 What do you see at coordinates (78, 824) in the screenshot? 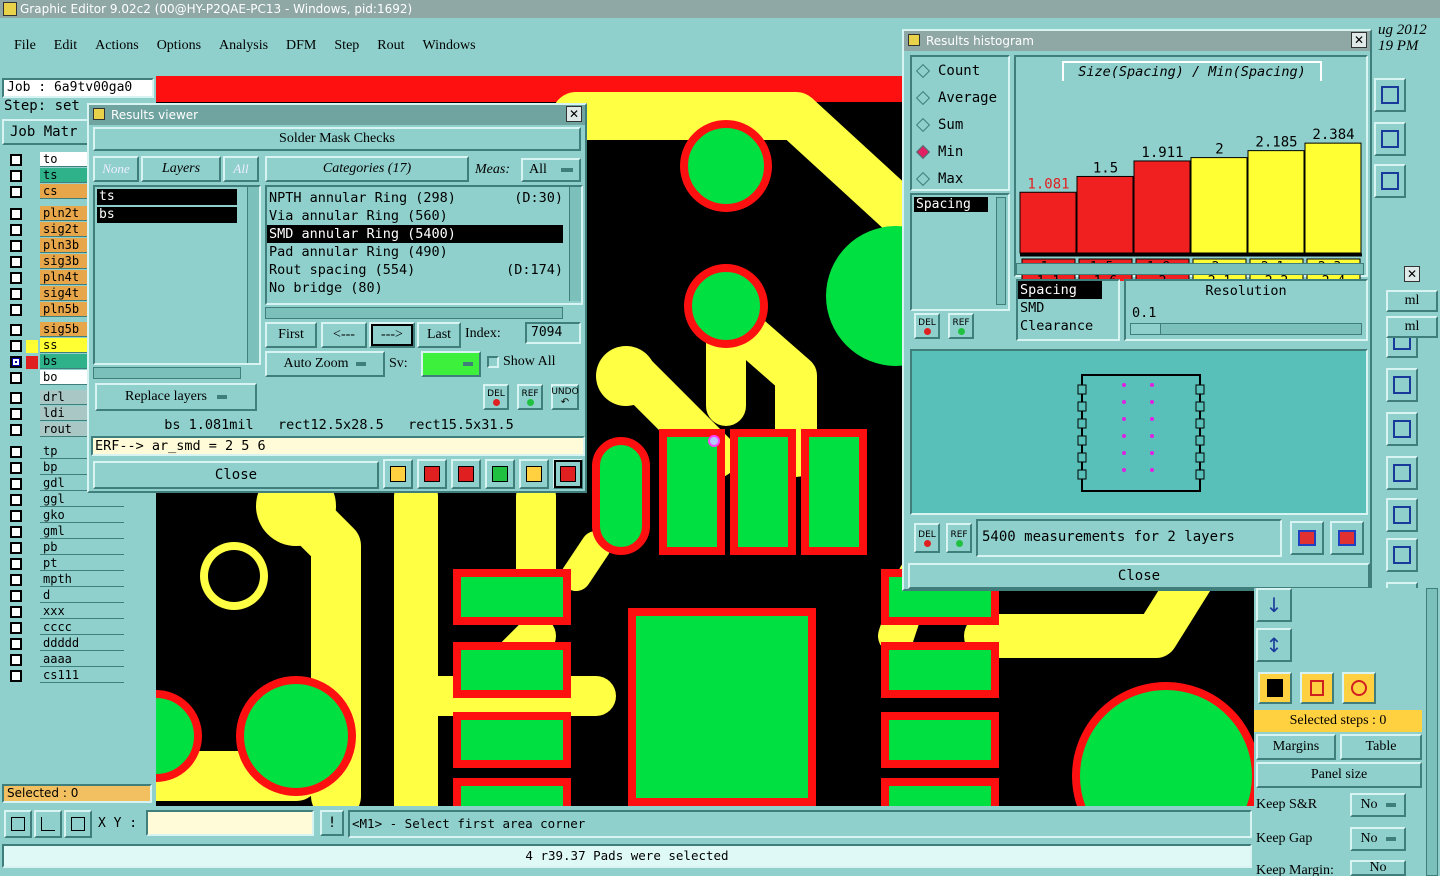
I see `grid-tool-button` at bounding box center [78, 824].